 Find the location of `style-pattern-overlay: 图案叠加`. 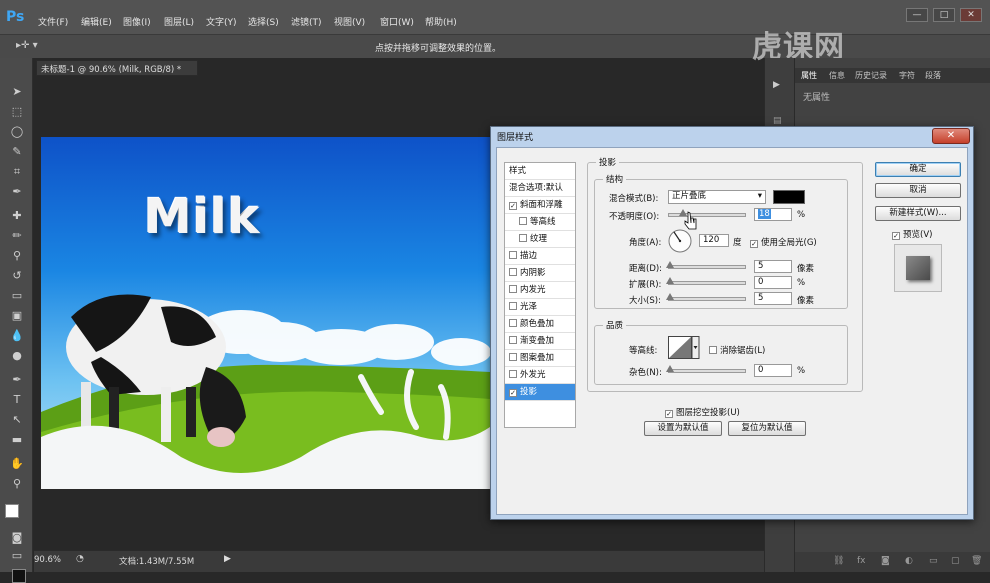

style-pattern-overlay: 图案叠加 is located at coordinates (540, 358).